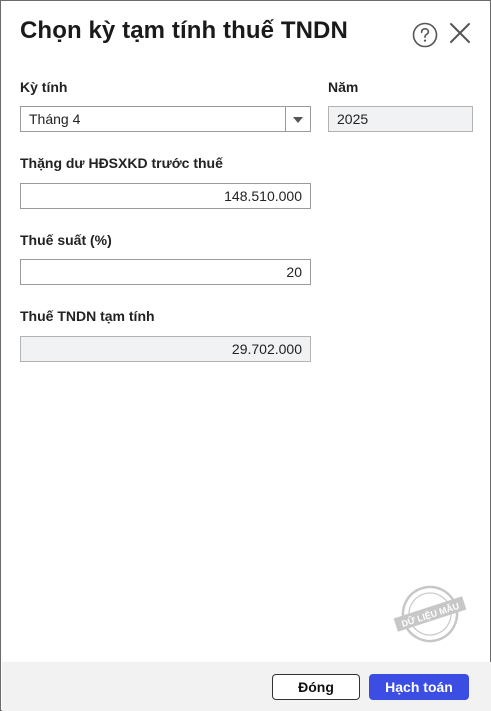 Image resolution: width=491 pixels, height=711 pixels. Describe the element at coordinates (165, 349) in the screenshot. I see `provisional-tax-field: 29.702.000` at that location.